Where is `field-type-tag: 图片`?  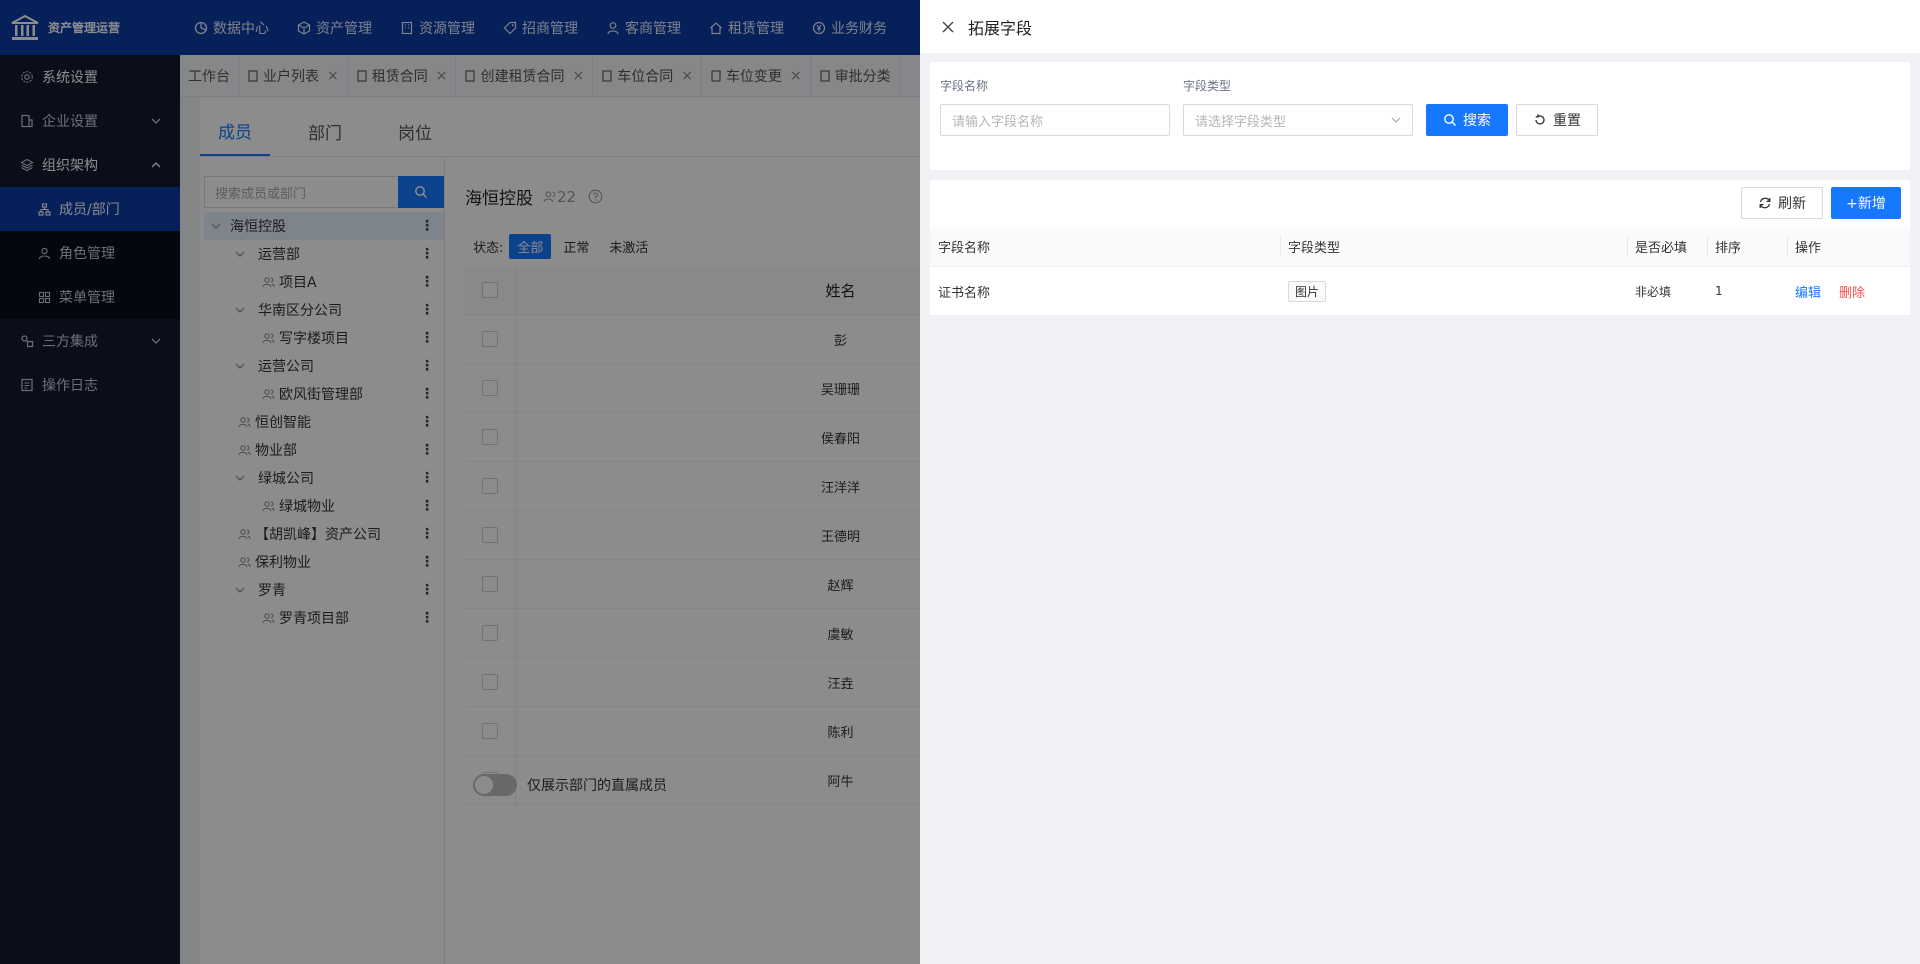 field-type-tag: 图片 is located at coordinates (1307, 291).